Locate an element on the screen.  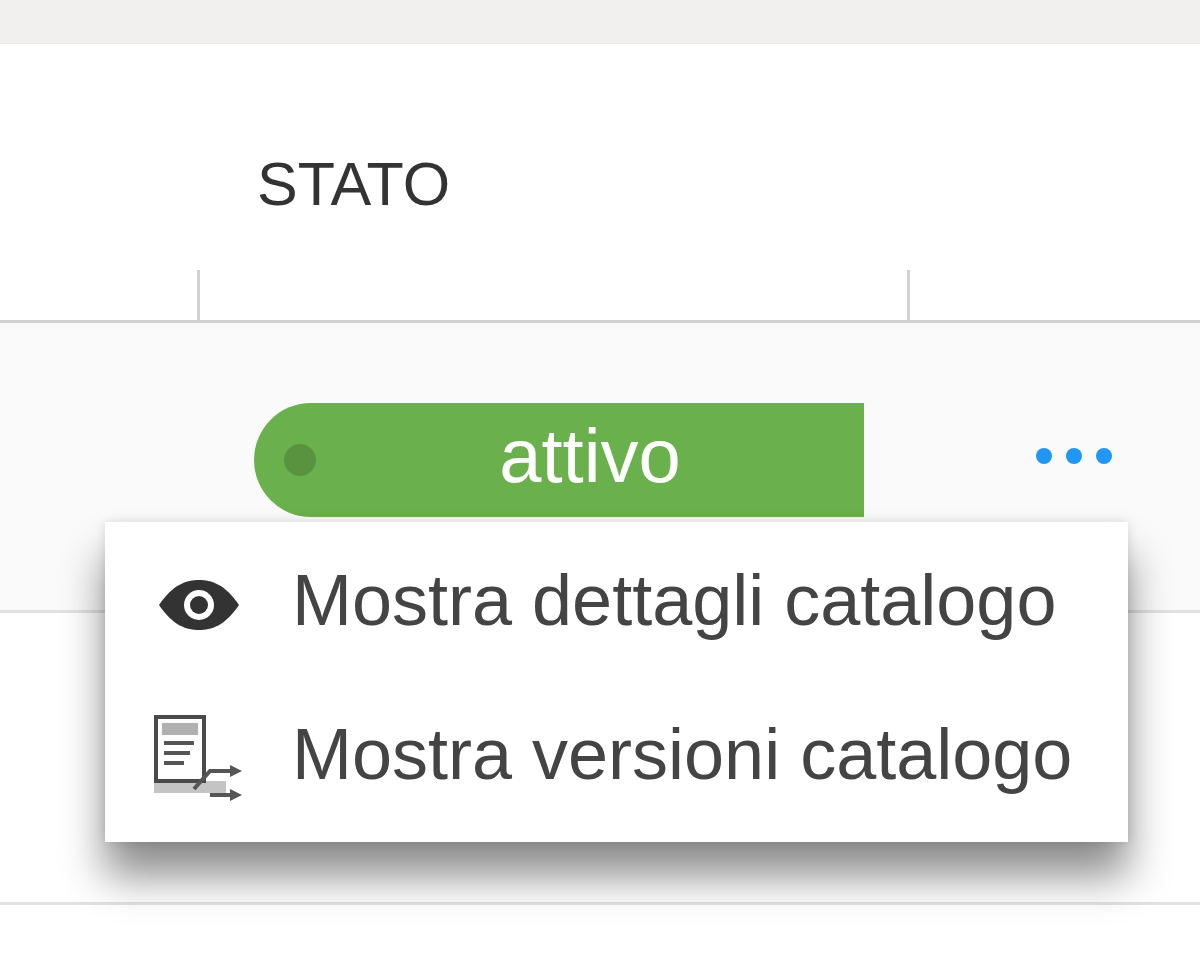
document-arrows-icon is located at coordinates (199, 759).